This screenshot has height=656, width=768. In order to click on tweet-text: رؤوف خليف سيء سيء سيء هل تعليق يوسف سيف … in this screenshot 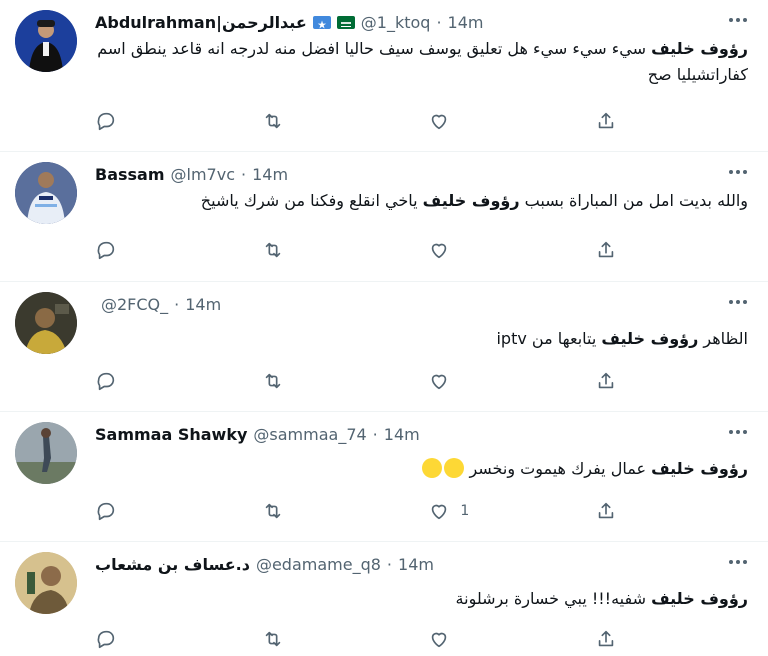, I will do `click(421, 62)`.